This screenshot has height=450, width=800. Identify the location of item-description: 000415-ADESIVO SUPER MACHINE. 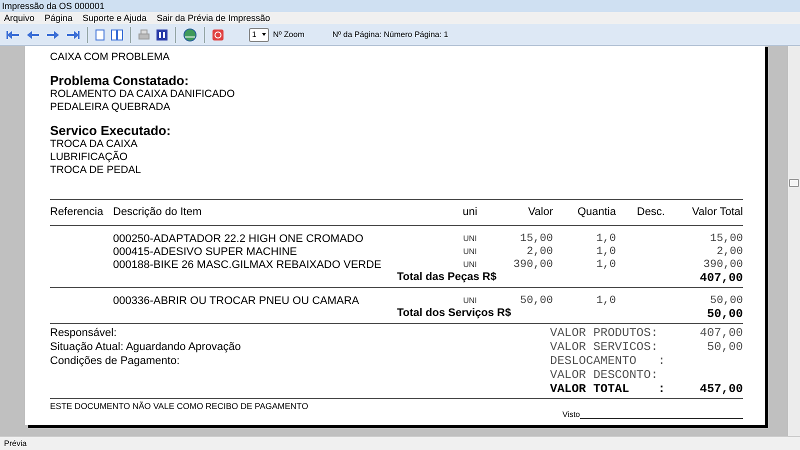
(205, 252).